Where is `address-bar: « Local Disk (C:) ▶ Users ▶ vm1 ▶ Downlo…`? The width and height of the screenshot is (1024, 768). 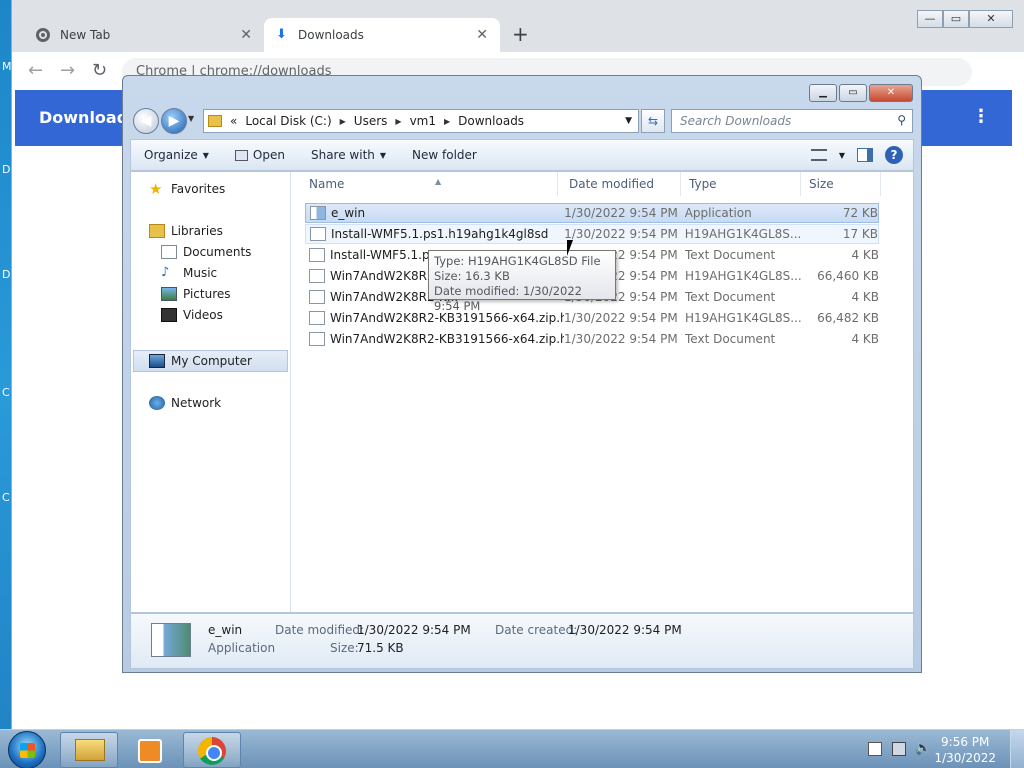 address-bar: « Local Disk (C:) ▶ Users ▶ vm1 ▶ Downlo… is located at coordinates (421, 121).